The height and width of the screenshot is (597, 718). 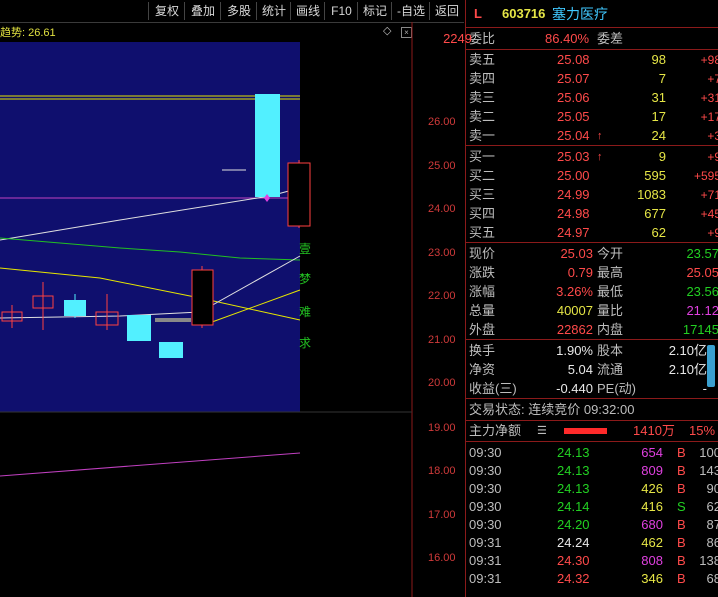 What do you see at coordinates (482, 291) in the screenshot?
I see `stat-label: 涨幅` at bounding box center [482, 291].